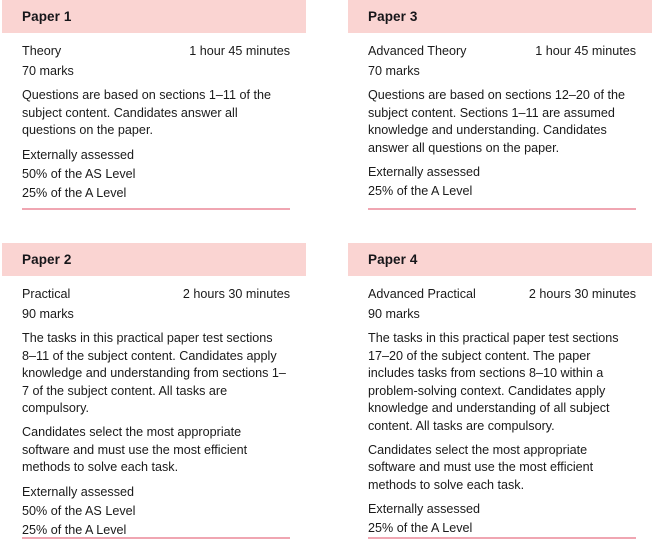  I want to click on paper-panel-4-note-2: 25% of the A Level, so click(420, 528).